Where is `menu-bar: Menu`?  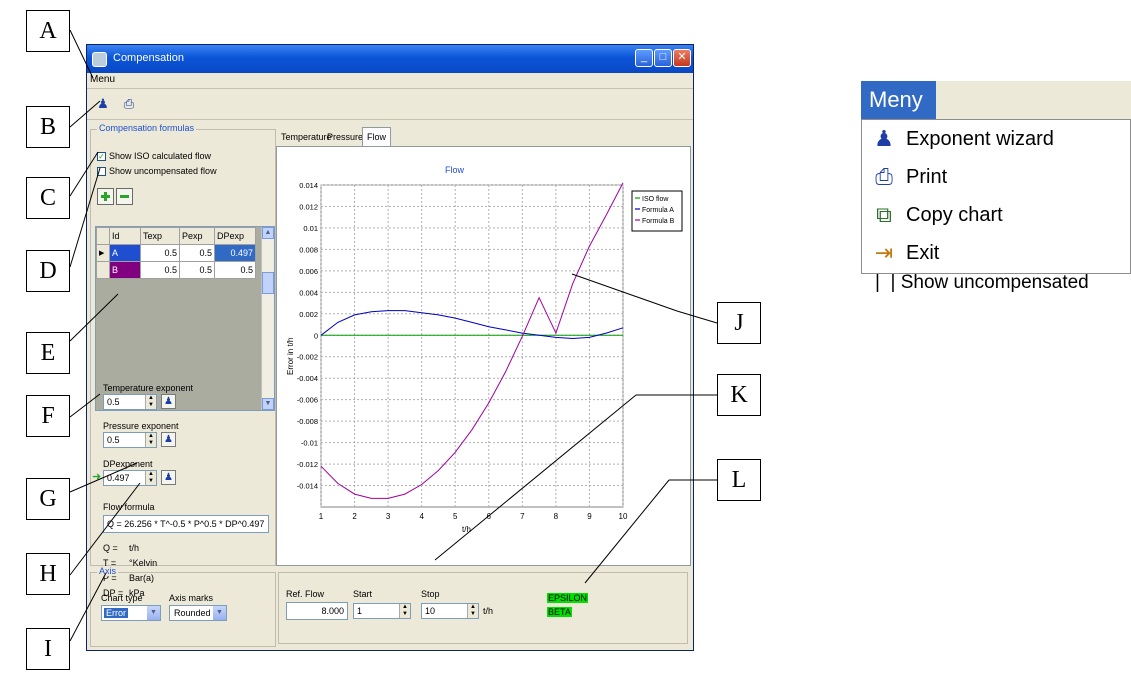
menu-bar: Menu is located at coordinates (390, 81).